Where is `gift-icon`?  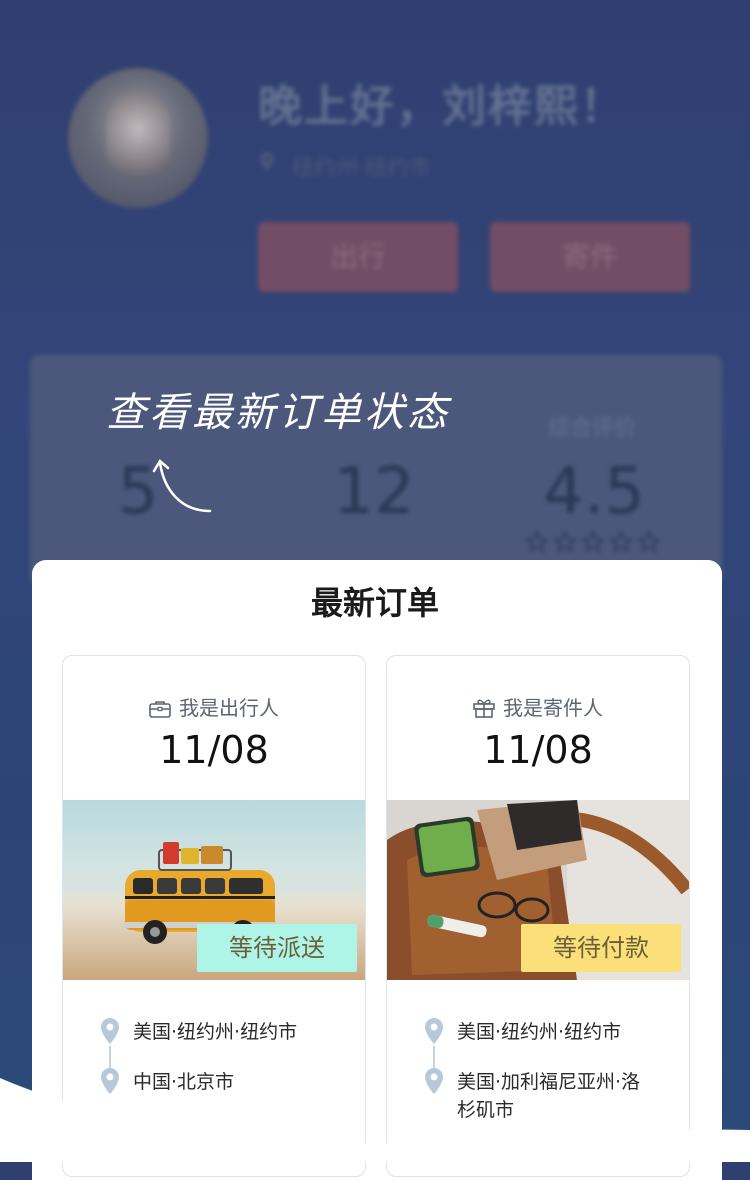 gift-icon is located at coordinates (484, 708).